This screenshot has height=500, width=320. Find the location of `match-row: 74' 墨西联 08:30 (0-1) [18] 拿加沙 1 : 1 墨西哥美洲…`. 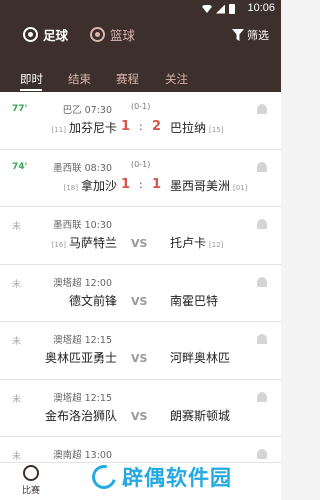

match-row: 74' 墨西联 08:30 (0-1) [18] 拿加沙 1 : 1 墨西哥美洲… is located at coordinates (140, 178).